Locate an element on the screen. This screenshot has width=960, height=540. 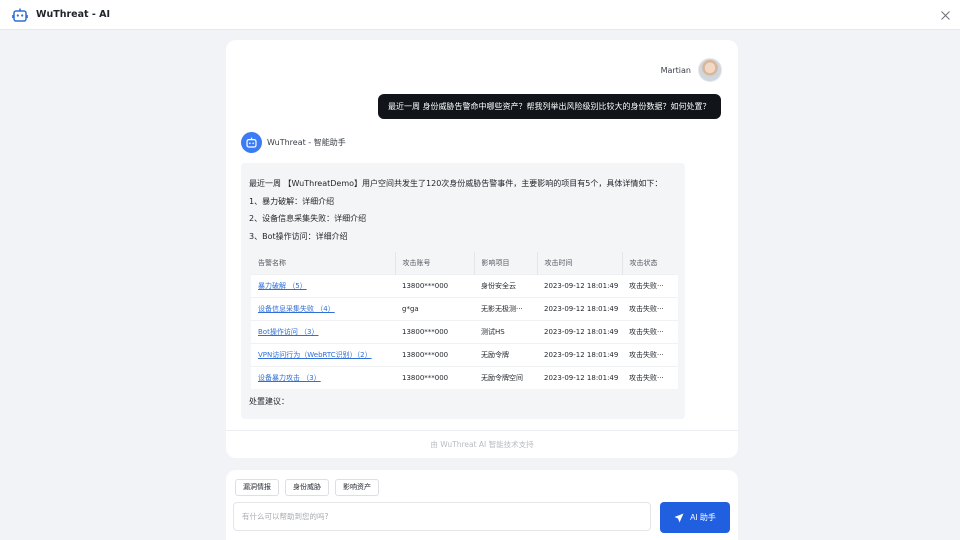
alert-link: 设备暴力攻击 （3） is located at coordinates (289, 378).